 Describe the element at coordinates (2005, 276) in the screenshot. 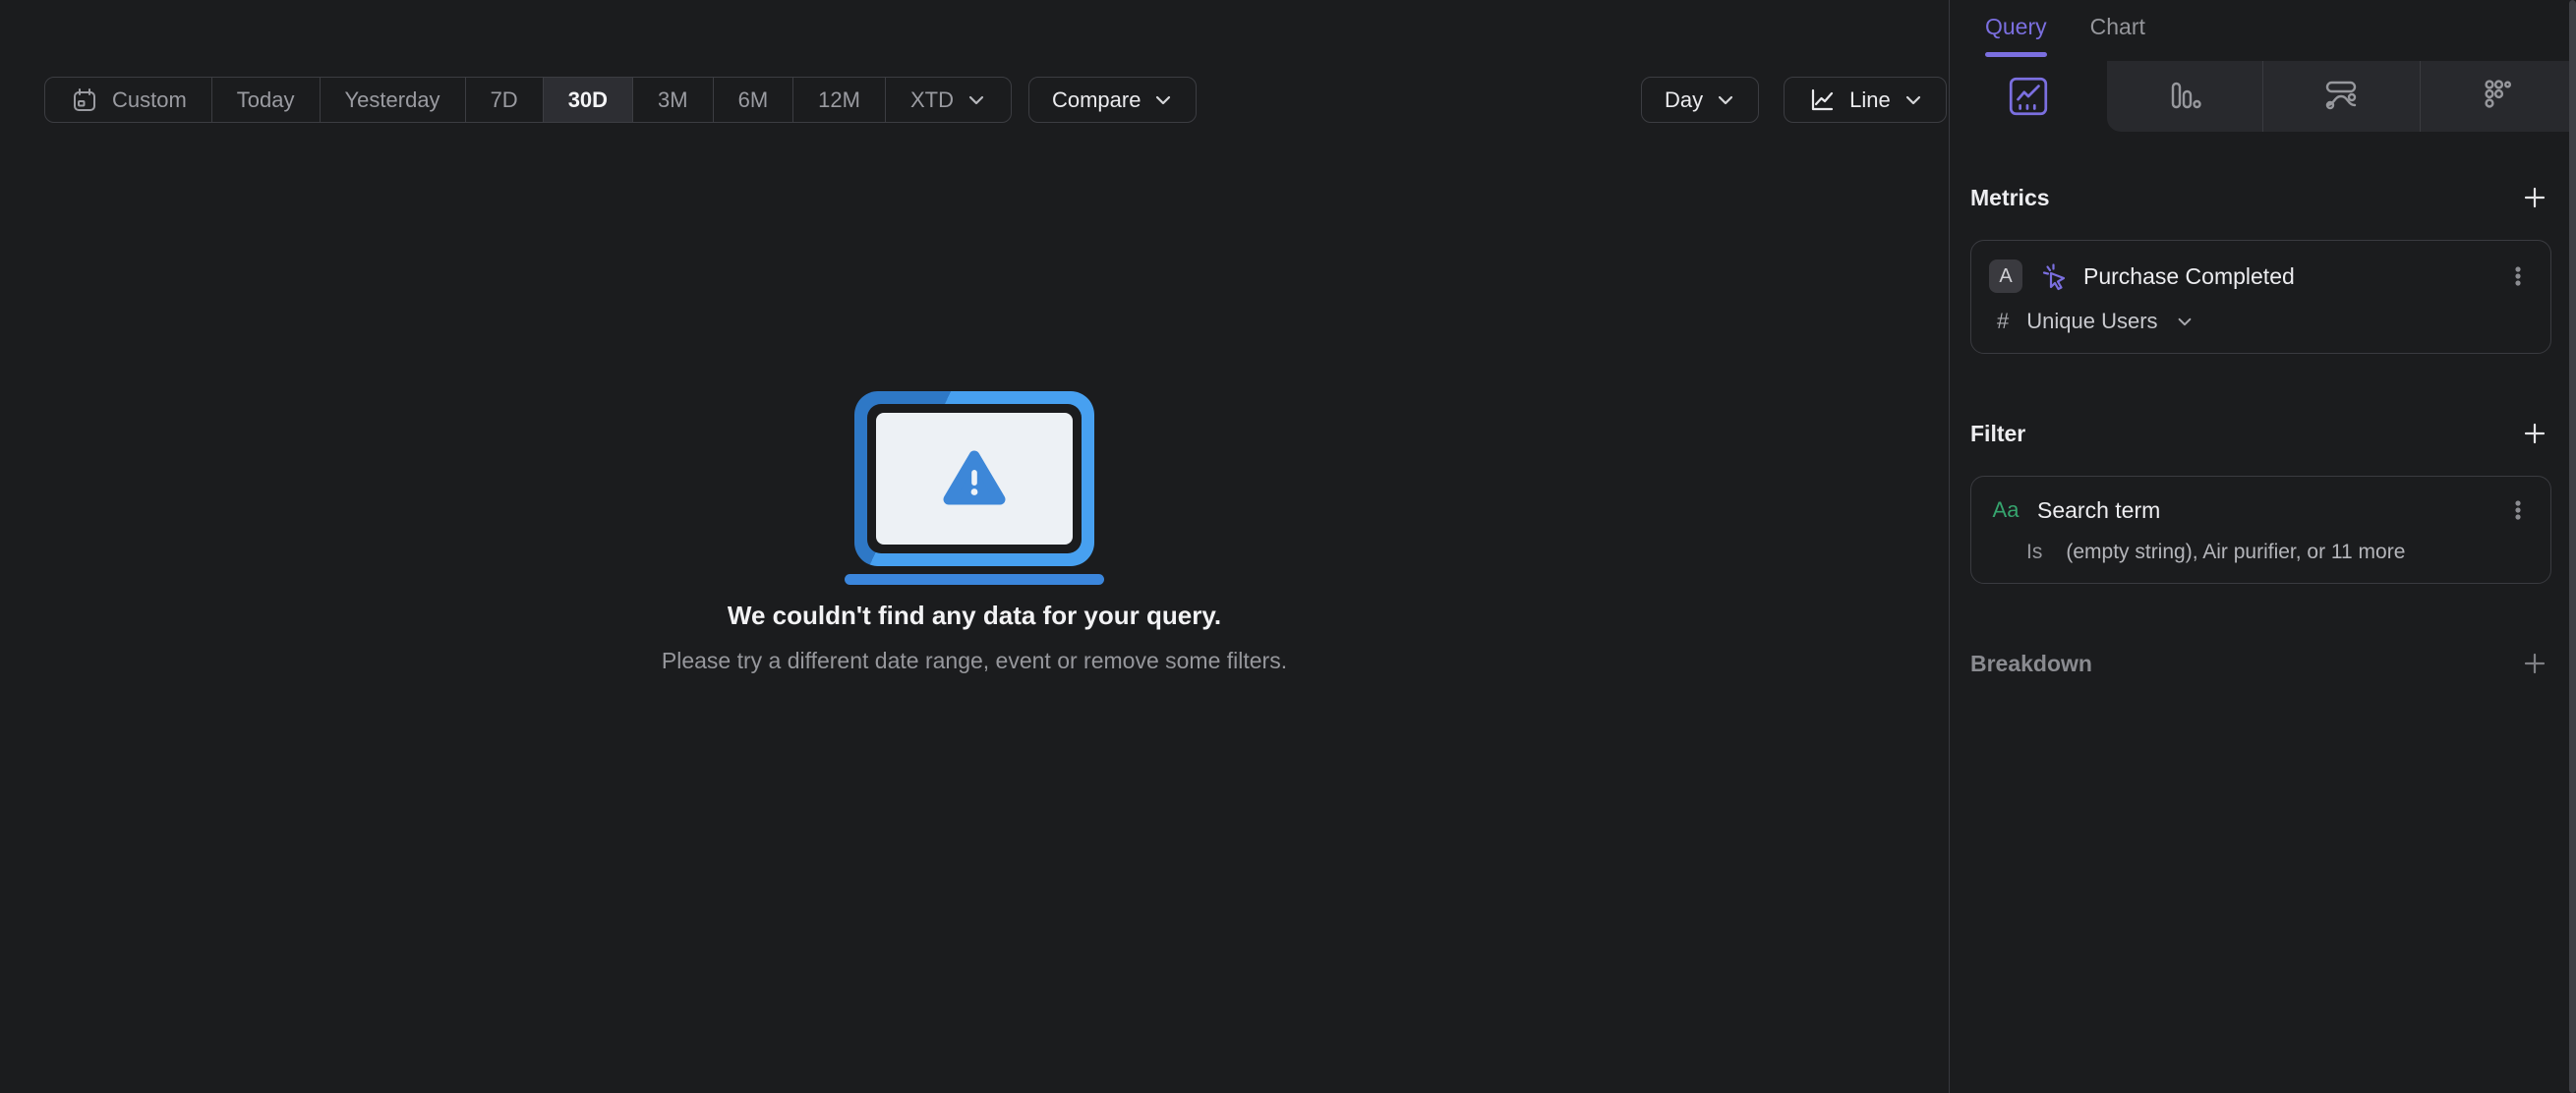

I see `series-badge: A` at that location.